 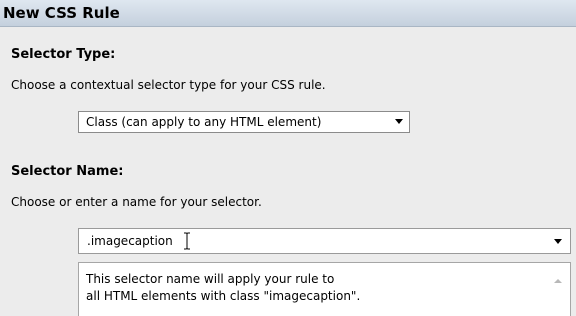 I want to click on selector-name-heading: Selector Name:, so click(x=67, y=171).